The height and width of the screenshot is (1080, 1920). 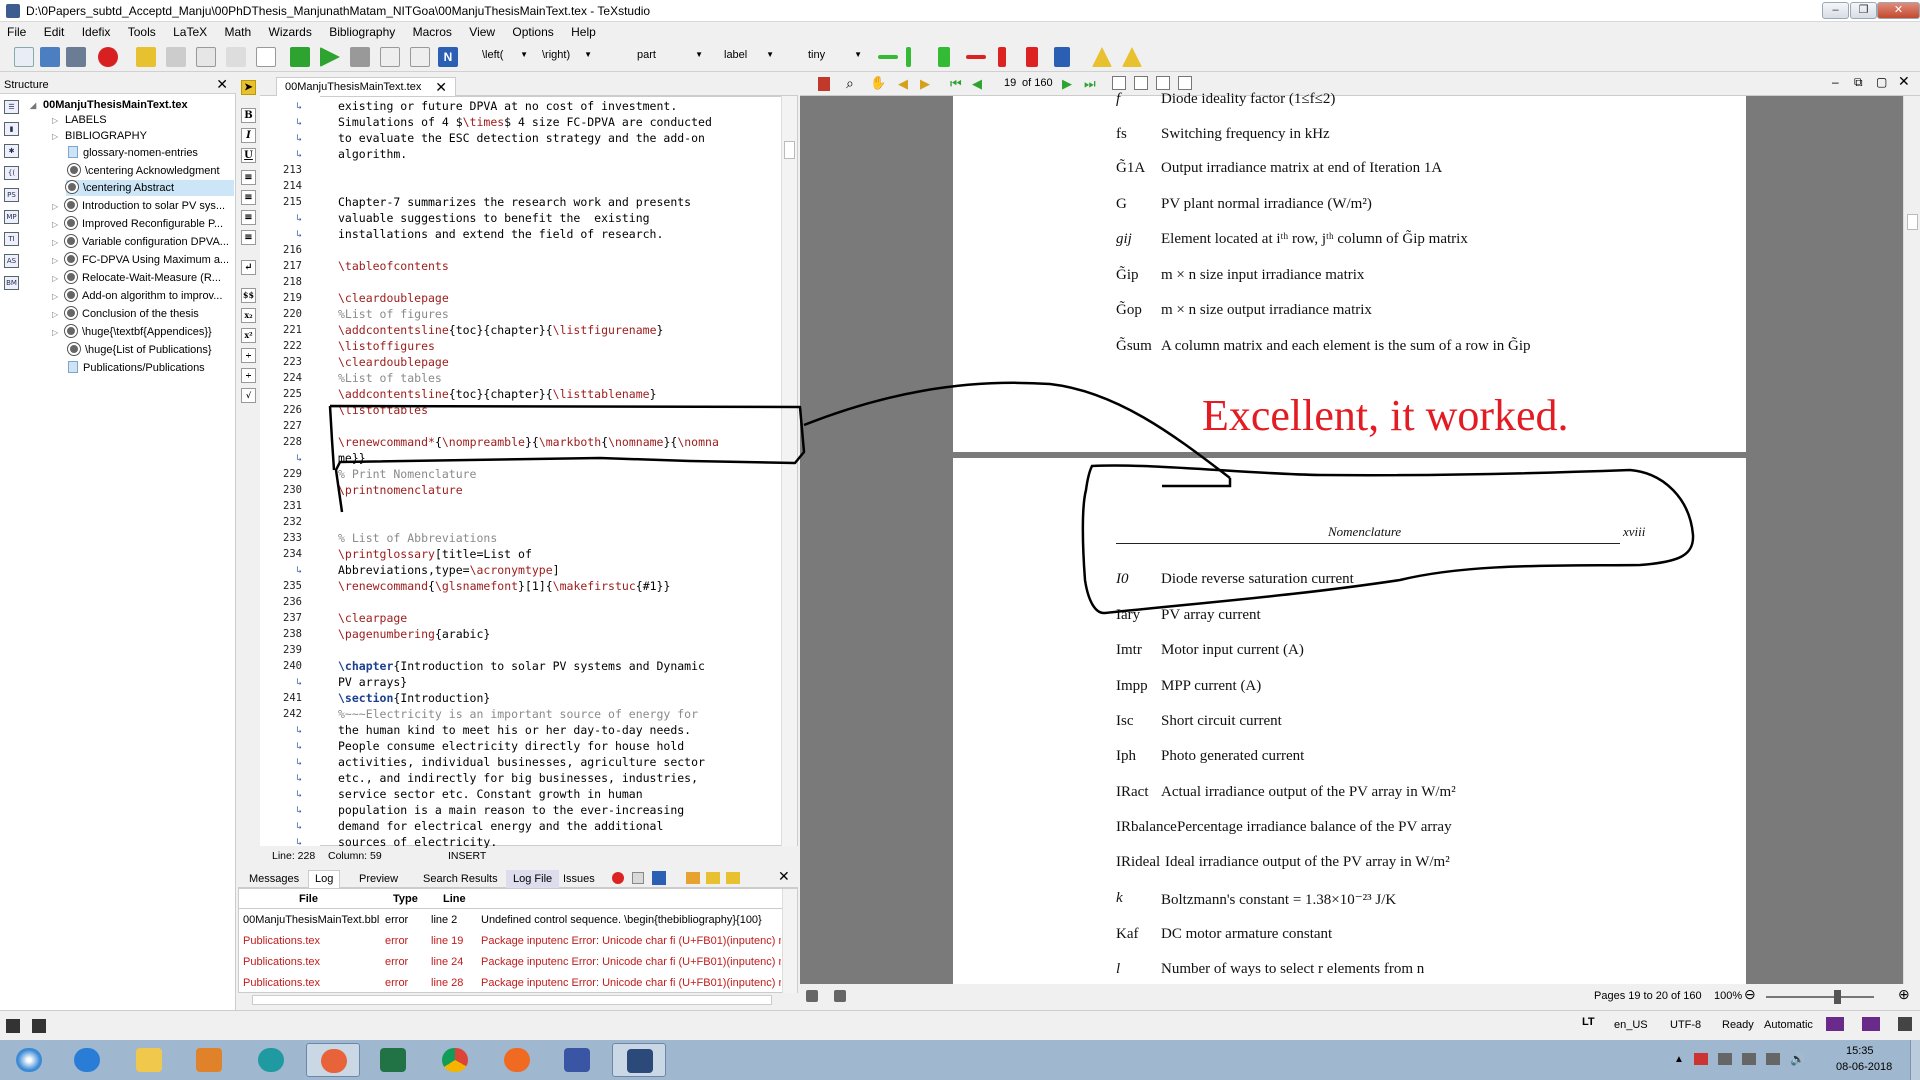 I want to click on code-line: \pagenumbering{arabic}, so click(x=414, y=634).